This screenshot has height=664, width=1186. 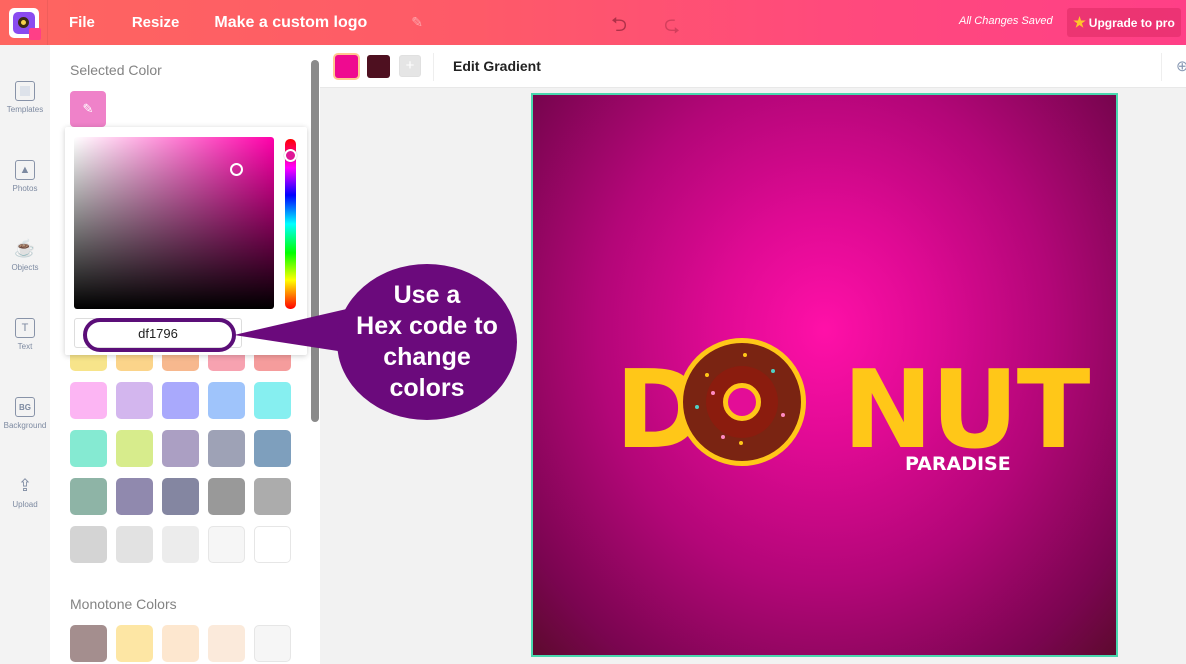 What do you see at coordinates (25, 267) in the screenshot?
I see `sidebar-item-label: Objects` at bounding box center [25, 267].